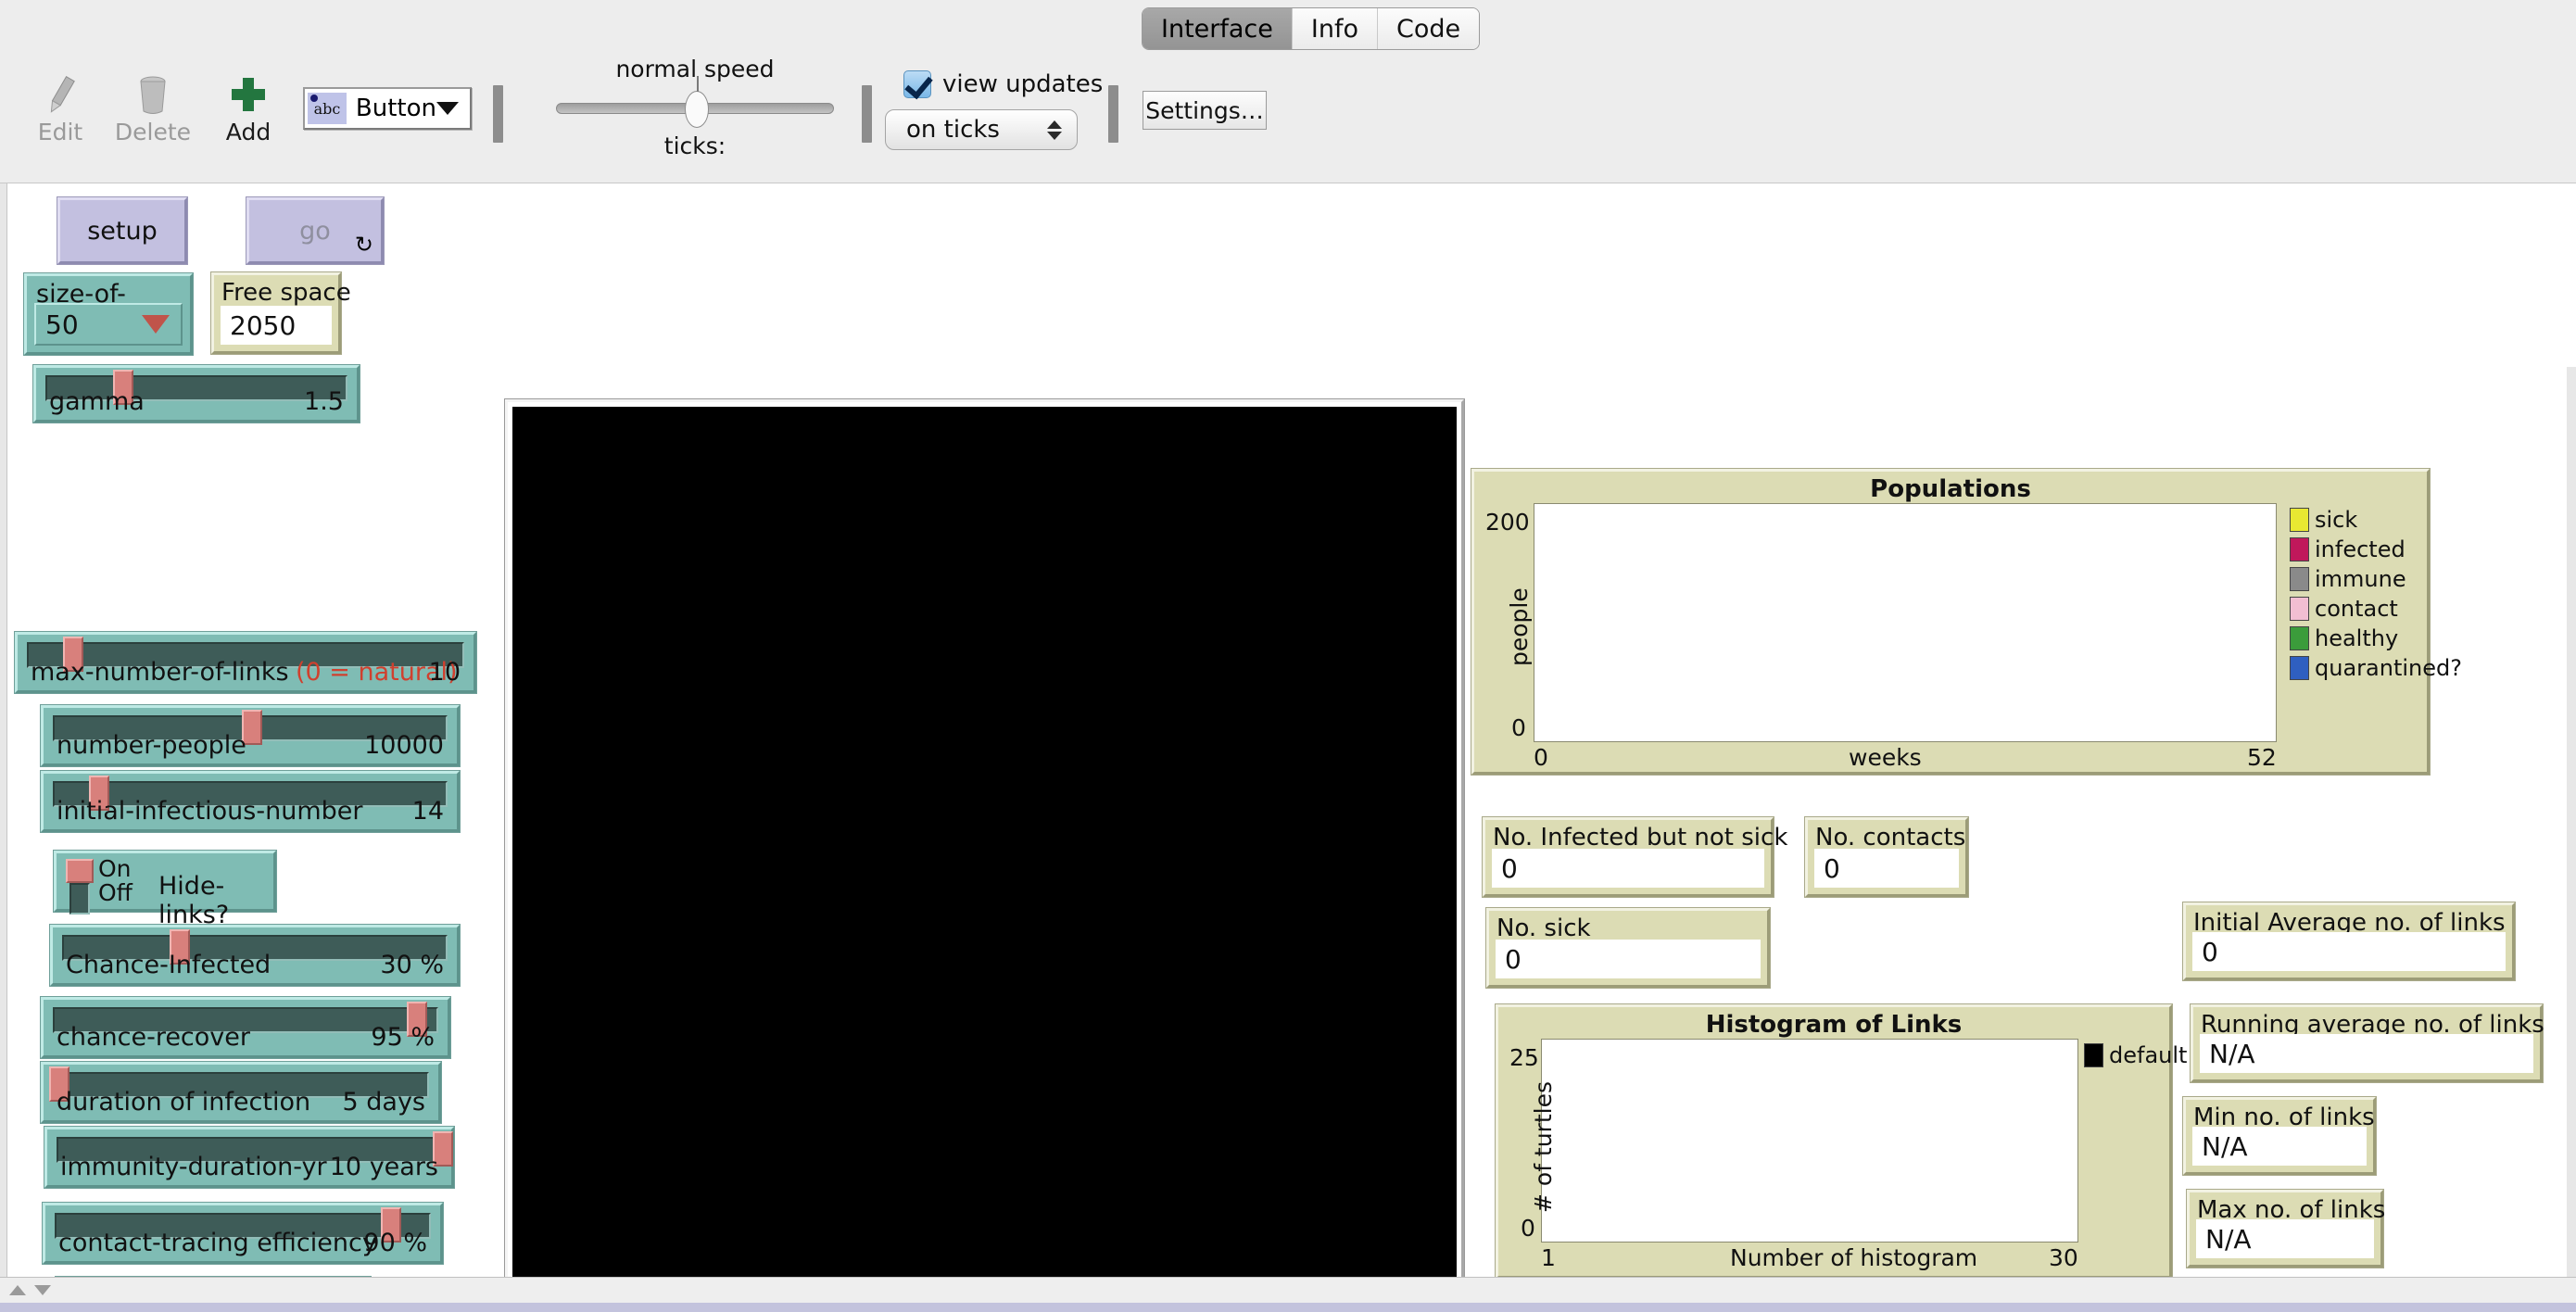 This screenshot has height=1312, width=2576. What do you see at coordinates (194, 1167) in the screenshot?
I see `slider-immunity-duration-yr-label: immunity-duration-yr` at bounding box center [194, 1167].